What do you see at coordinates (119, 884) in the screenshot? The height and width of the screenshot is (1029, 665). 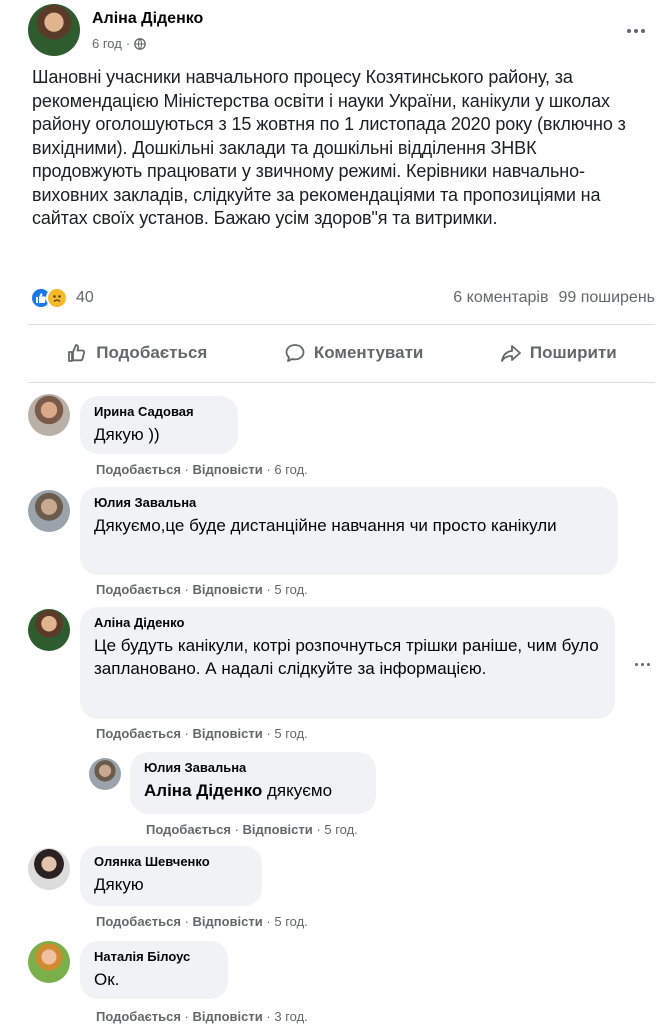 I see `comment-text: Дякую` at bounding box center [119, 884].